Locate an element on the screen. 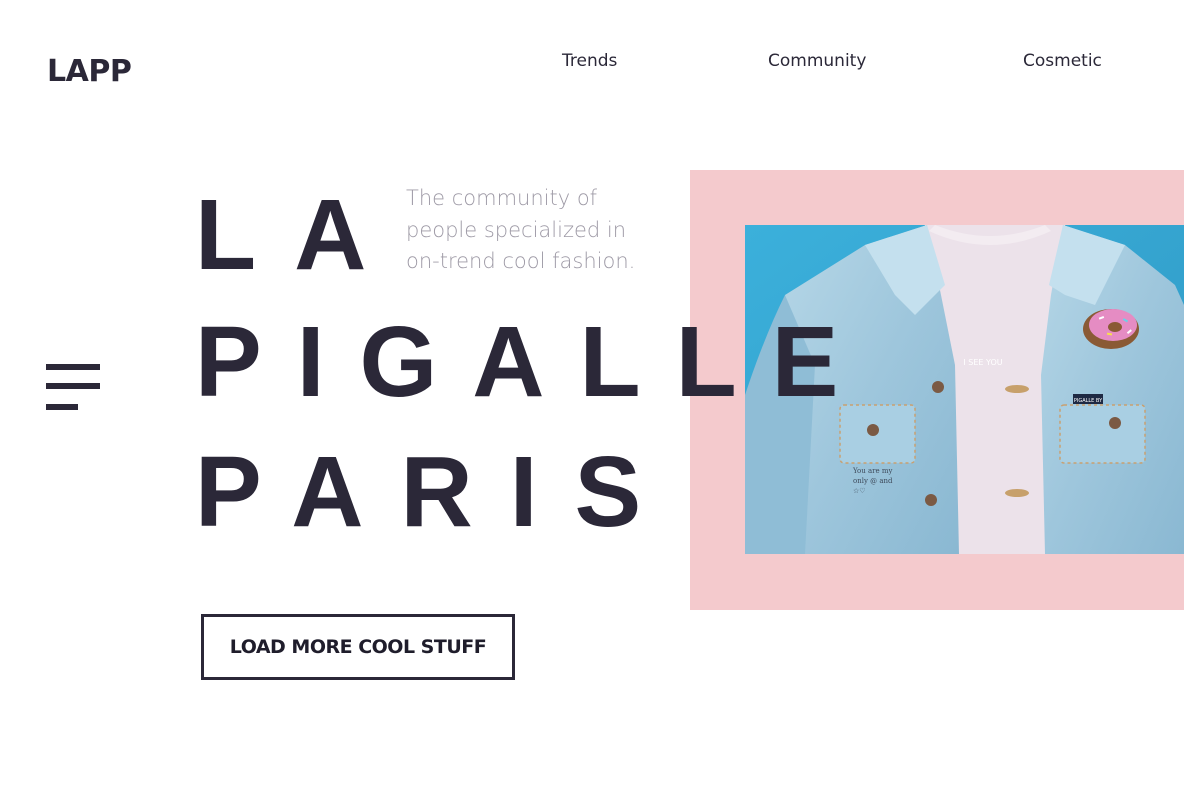  handwriting-line-2: only @ and is located at coordinates (873, 481).